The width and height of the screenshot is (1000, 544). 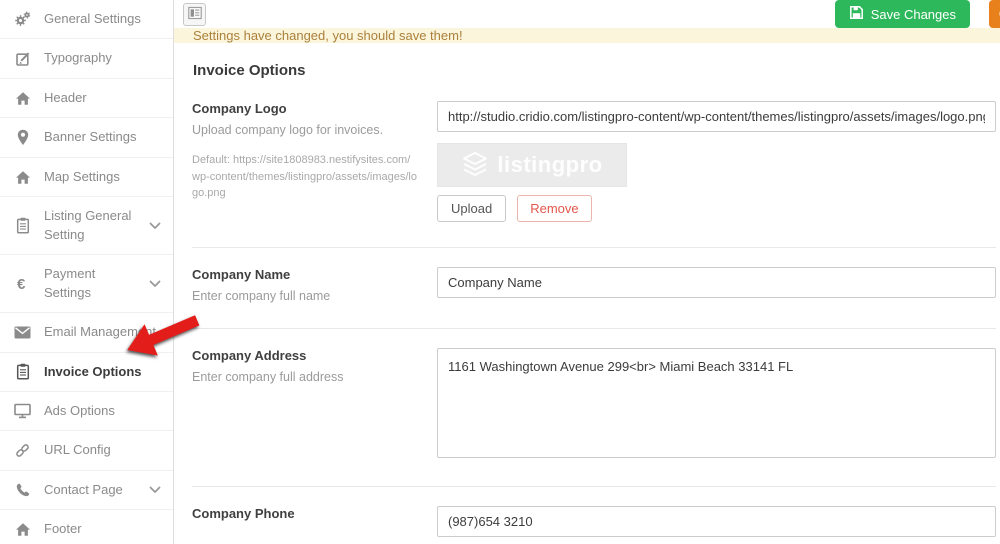 I want to click on floppy-icon, so click(x=856, y=14).